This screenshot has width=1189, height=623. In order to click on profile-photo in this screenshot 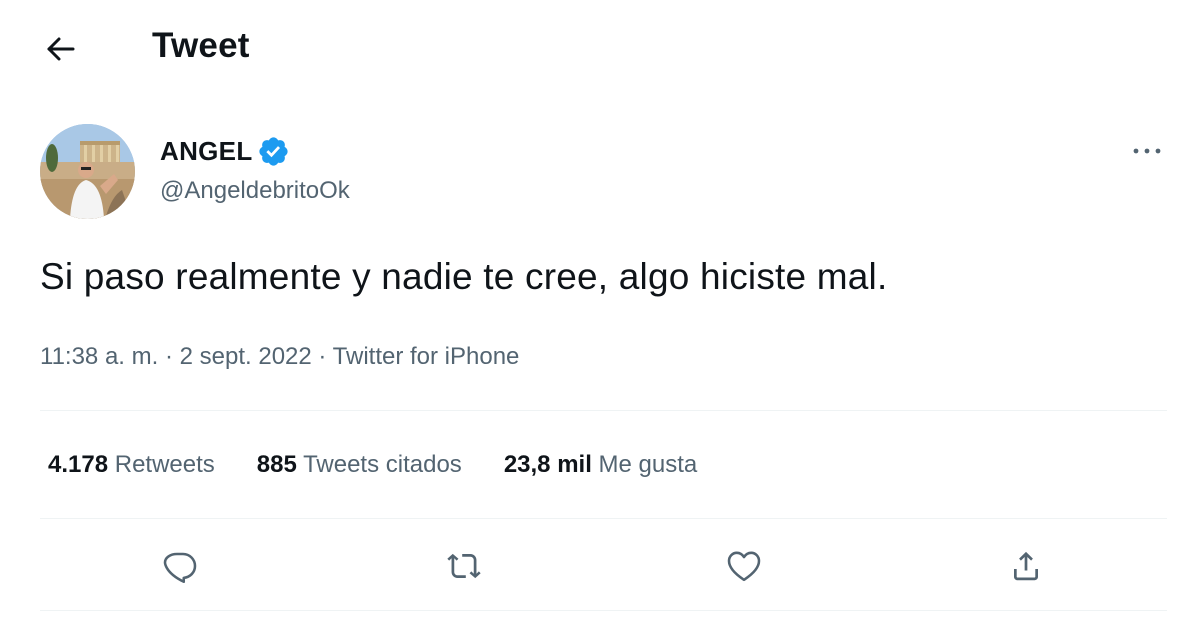, I will do `click(87, 171)`.